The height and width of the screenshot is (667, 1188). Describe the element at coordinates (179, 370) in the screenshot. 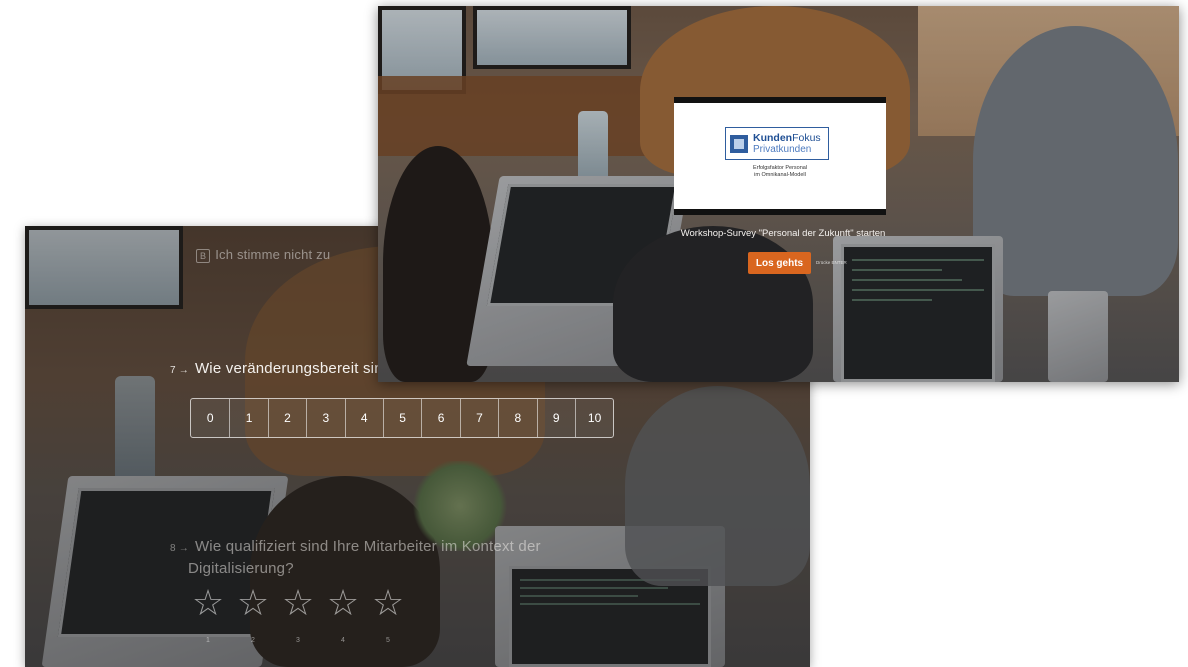

I see `question-number: 7 →` at that location.